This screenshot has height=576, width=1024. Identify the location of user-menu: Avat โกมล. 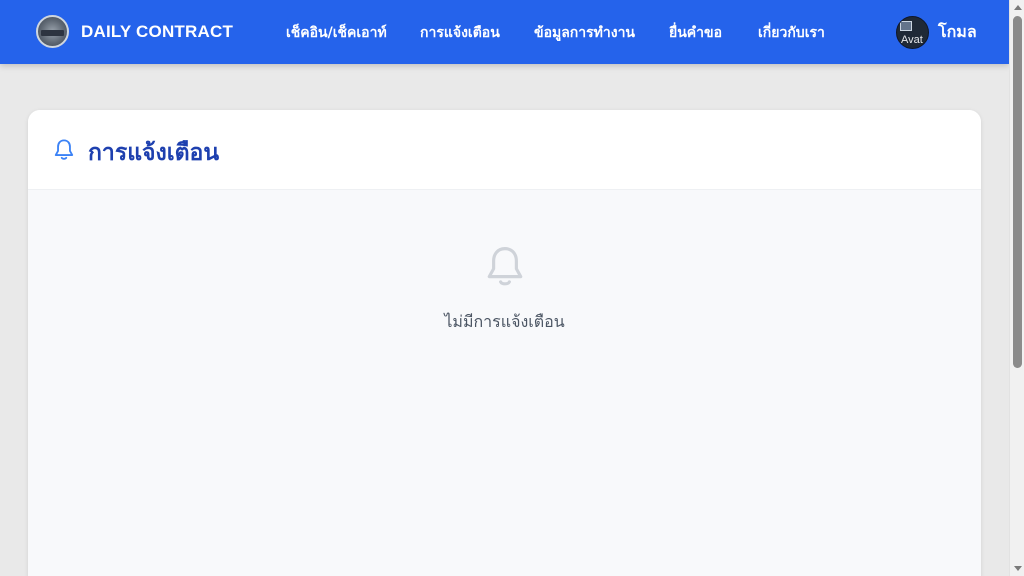
(936, 32).